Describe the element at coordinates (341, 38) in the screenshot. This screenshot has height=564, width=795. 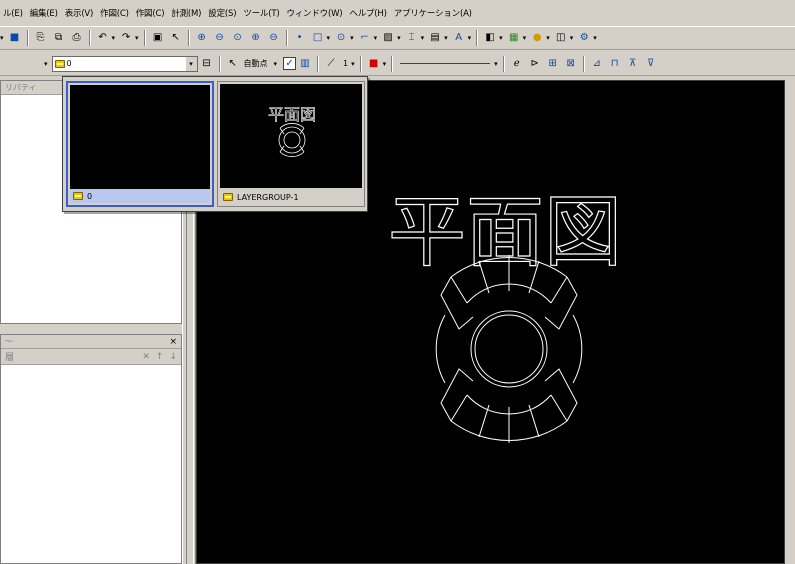
I see `circle-icon: ⊙` at that location.